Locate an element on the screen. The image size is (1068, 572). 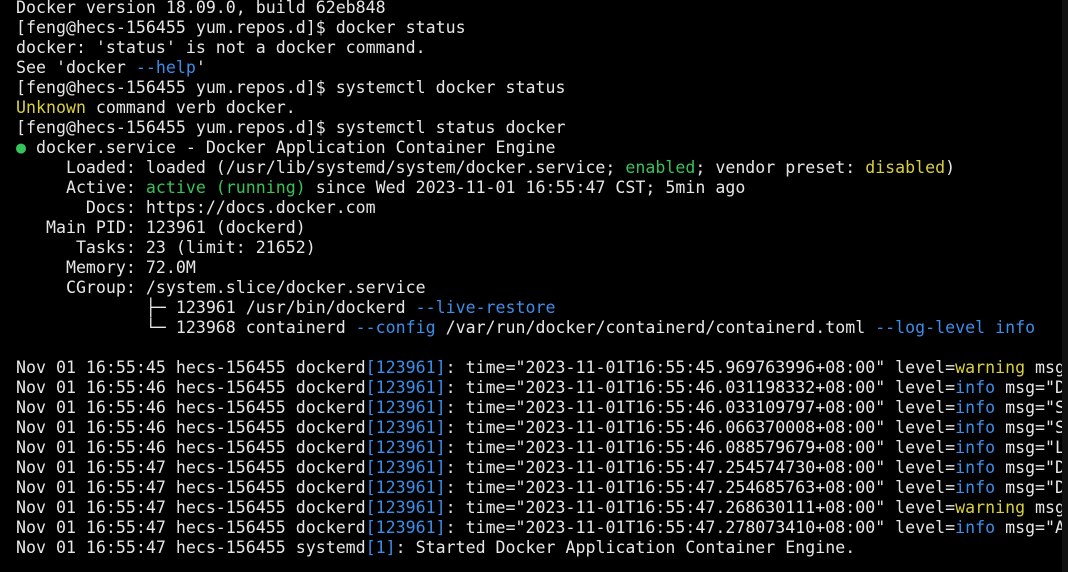
terminal-text: msg="AP is located at coordinates (1031, 527).